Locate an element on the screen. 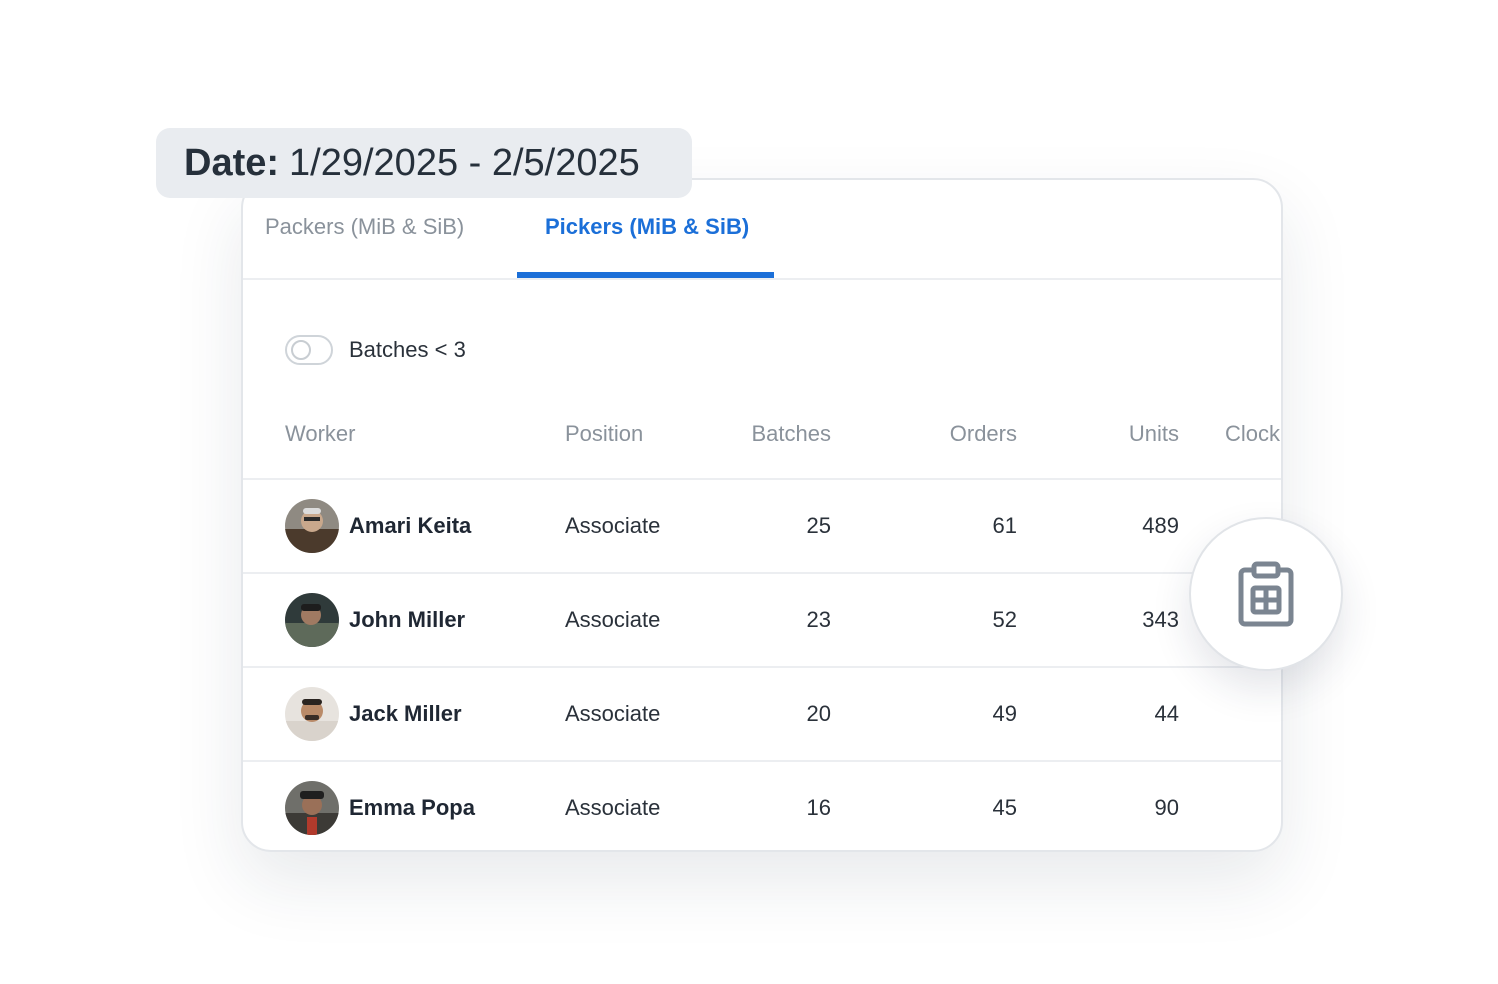 This screenshot has width=1498, height=984. worker-name: John Miller is located at coordinates (407, 620).